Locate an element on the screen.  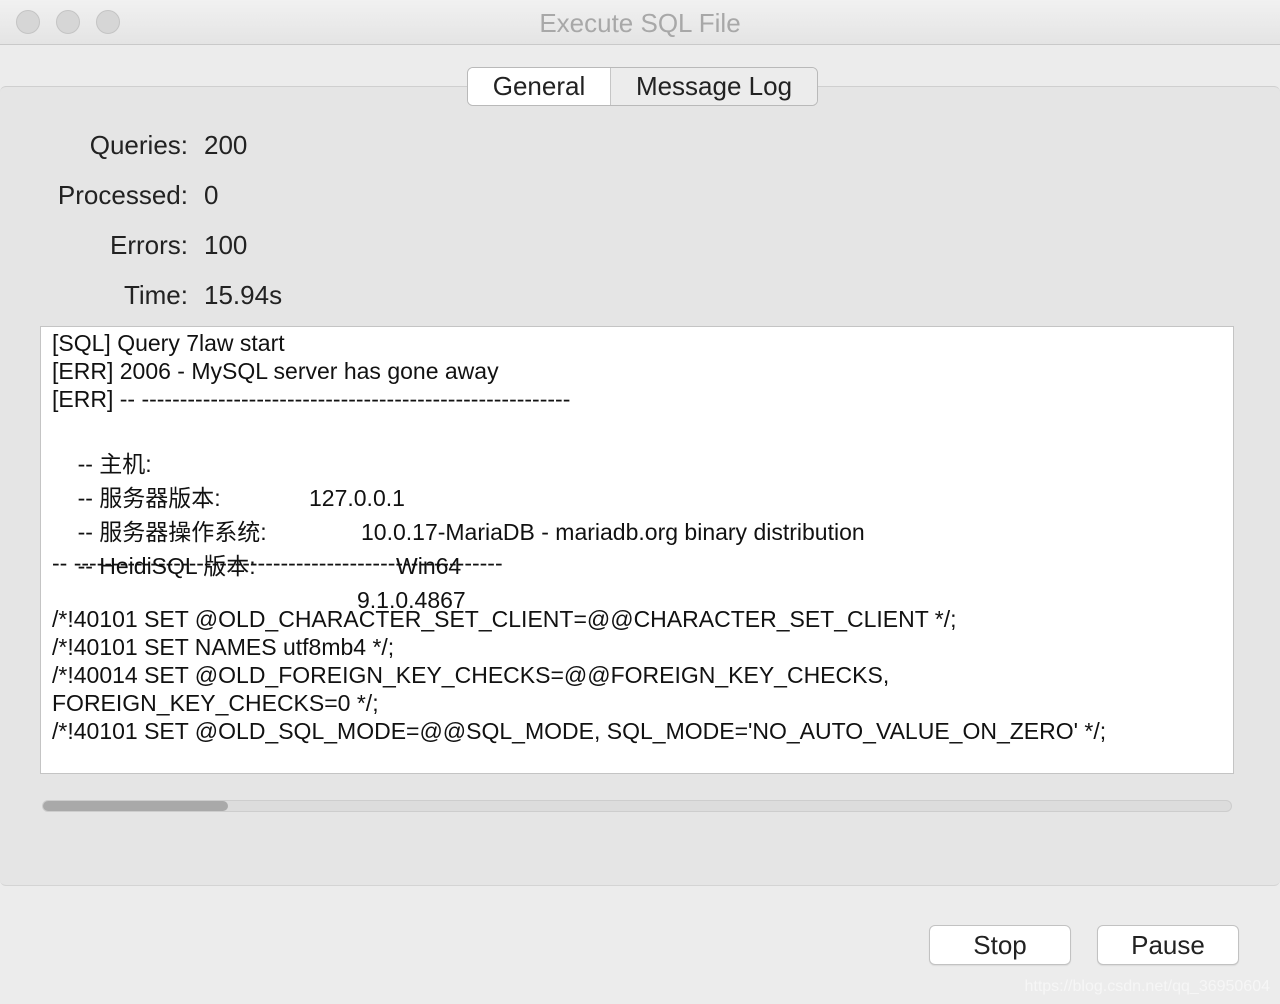
progress-bar is located at coordinates (637, 806).